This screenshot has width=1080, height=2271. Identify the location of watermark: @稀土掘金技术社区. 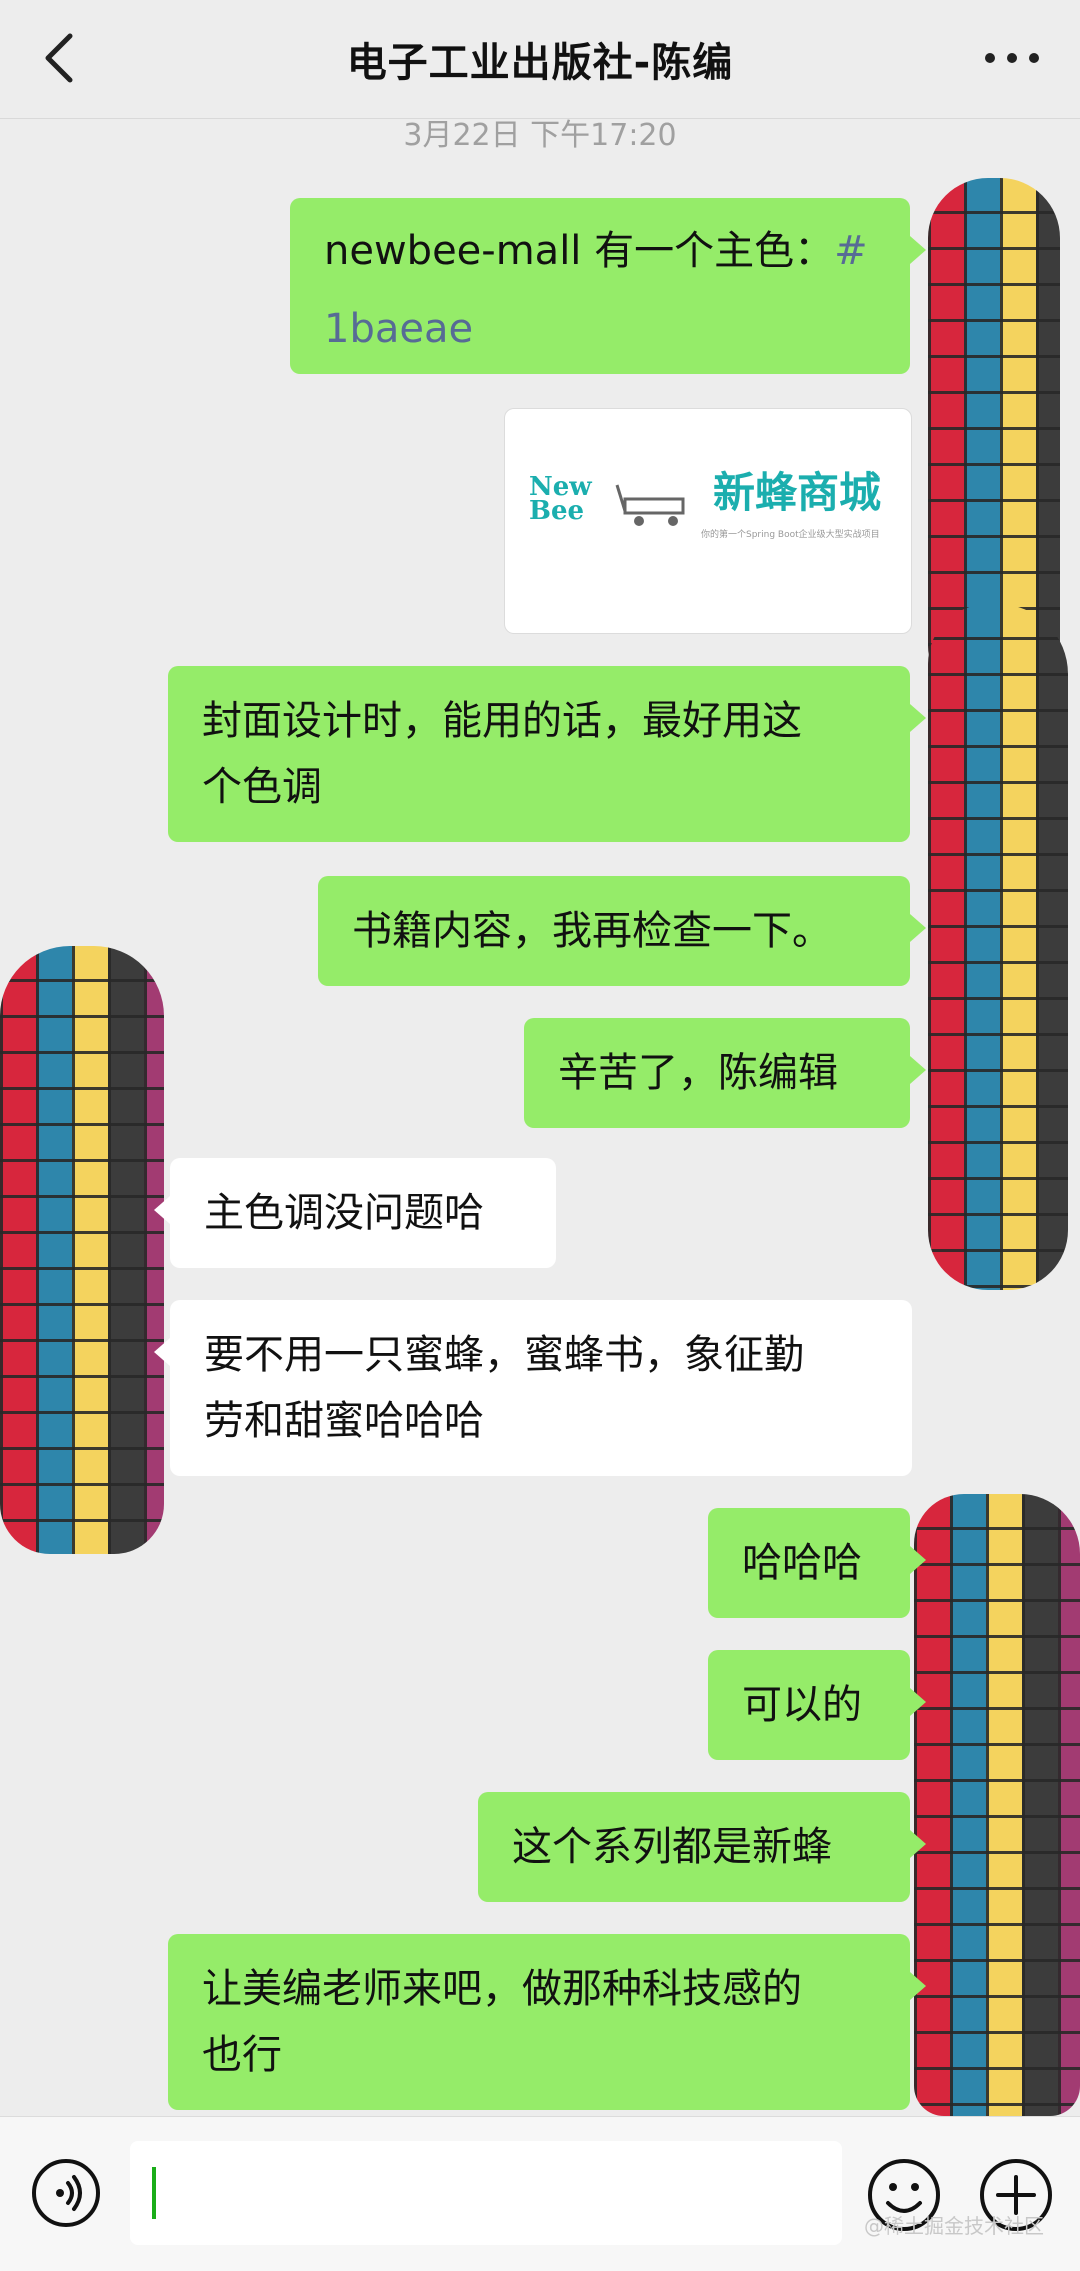
(954, 2226).